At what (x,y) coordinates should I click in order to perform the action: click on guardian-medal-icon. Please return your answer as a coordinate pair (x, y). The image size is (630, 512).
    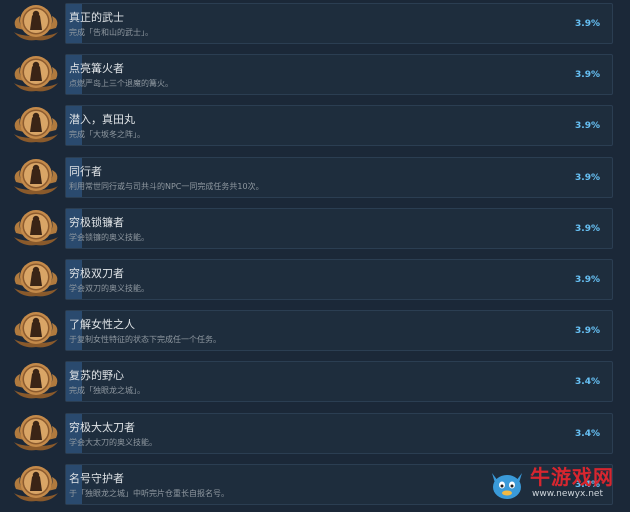
    Looking at the image, I should click on (36, 484).